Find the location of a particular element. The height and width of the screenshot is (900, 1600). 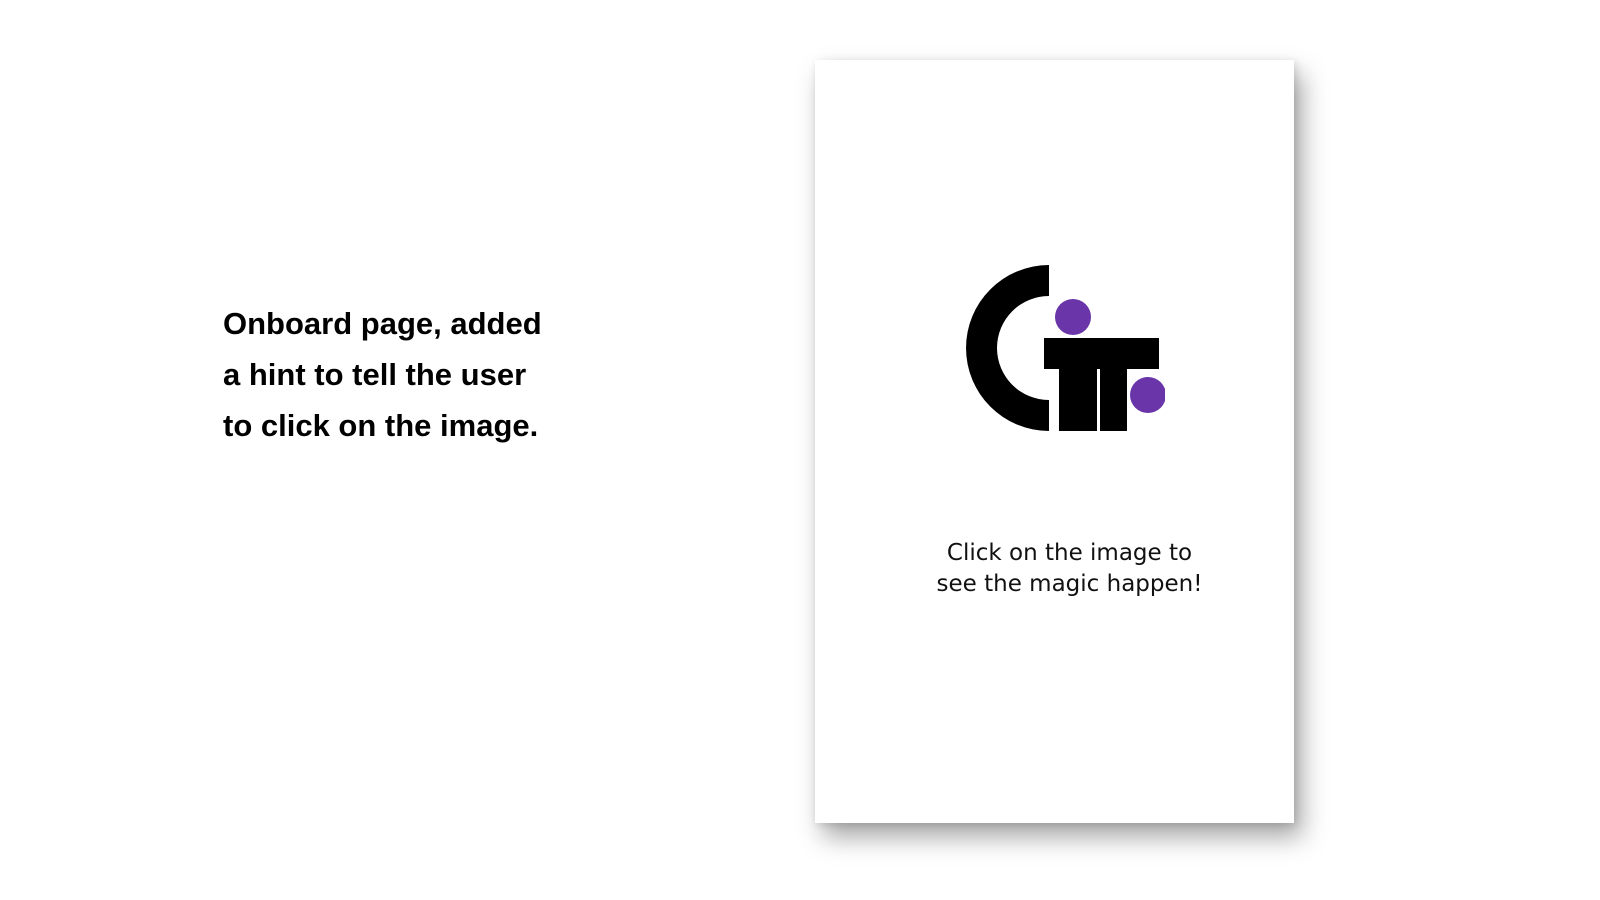

gif-logo-icon is located at coordinates (1065, 348).